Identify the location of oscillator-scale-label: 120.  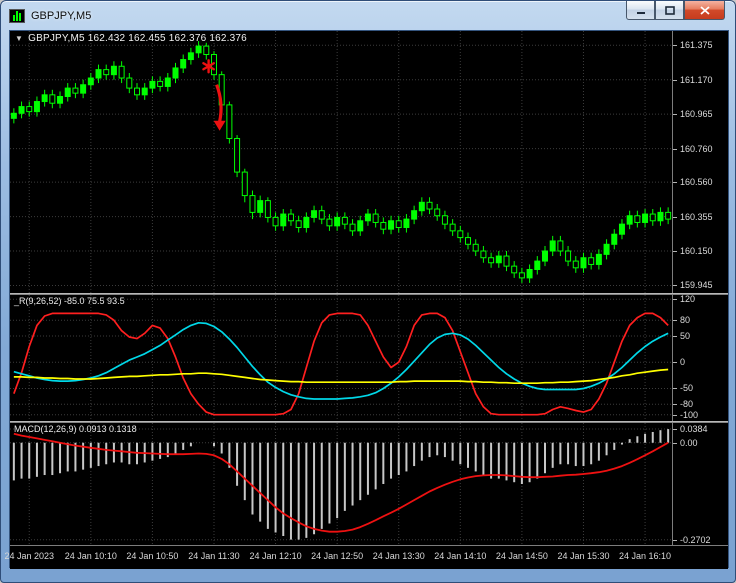
(688, 299).